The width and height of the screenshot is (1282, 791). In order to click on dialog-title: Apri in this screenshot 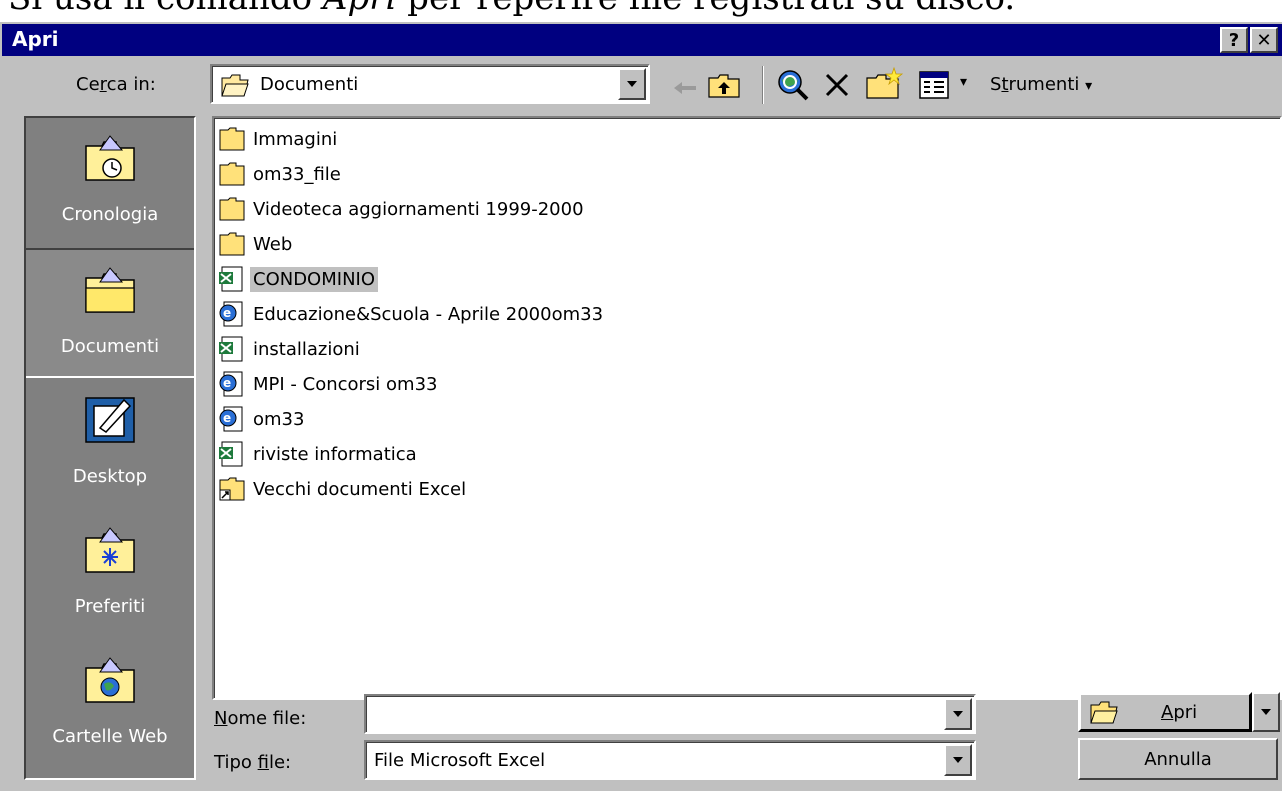, I will do `click(35, 39)`.